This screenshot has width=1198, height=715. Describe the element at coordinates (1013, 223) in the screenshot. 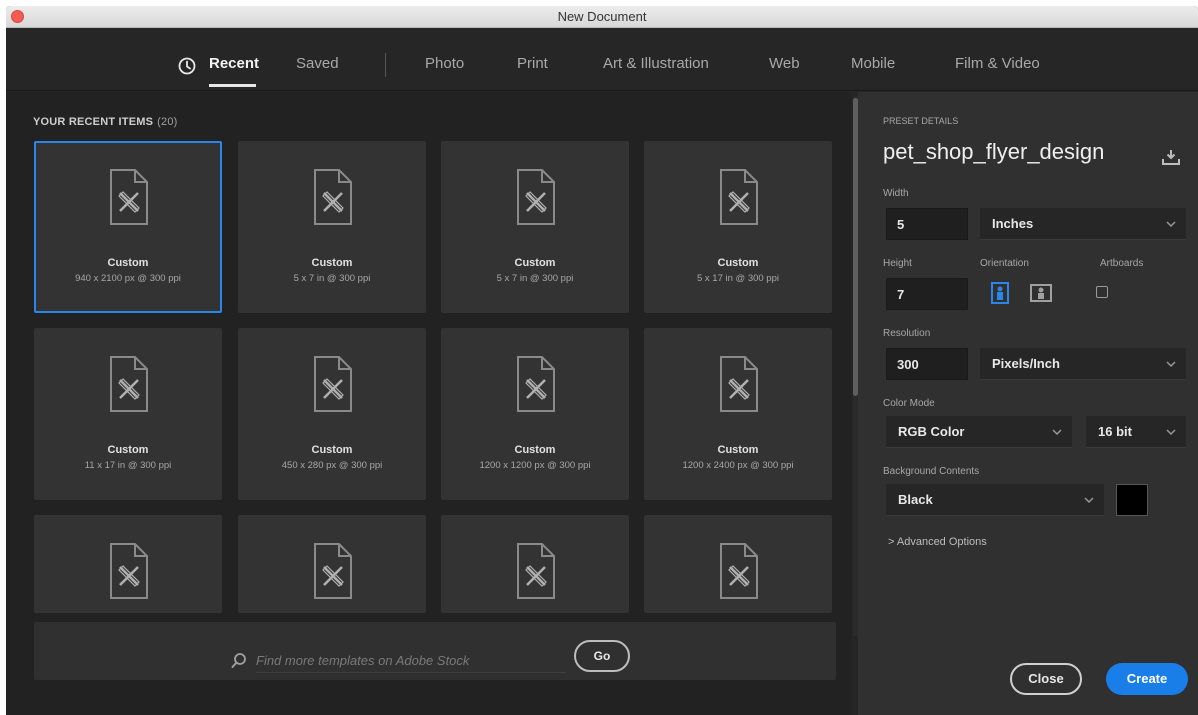

I see `width-unit-value: Inches` at that location.